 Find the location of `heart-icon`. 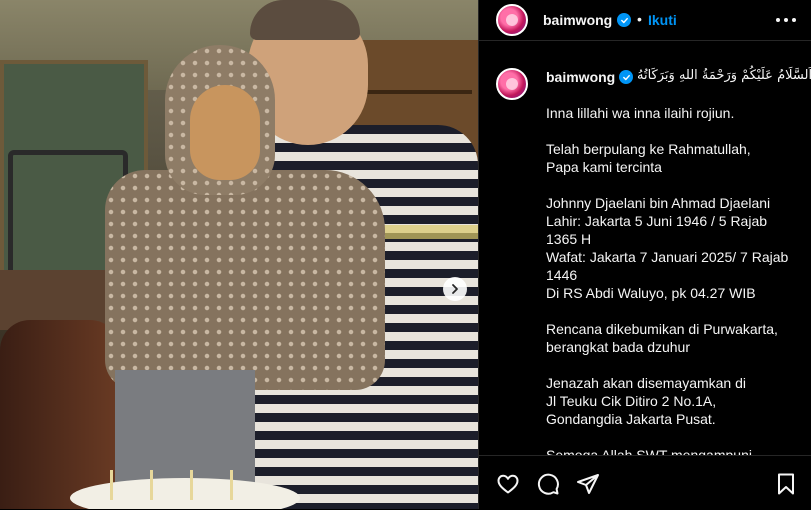

heart-icon is located at coordinates (508, 484).